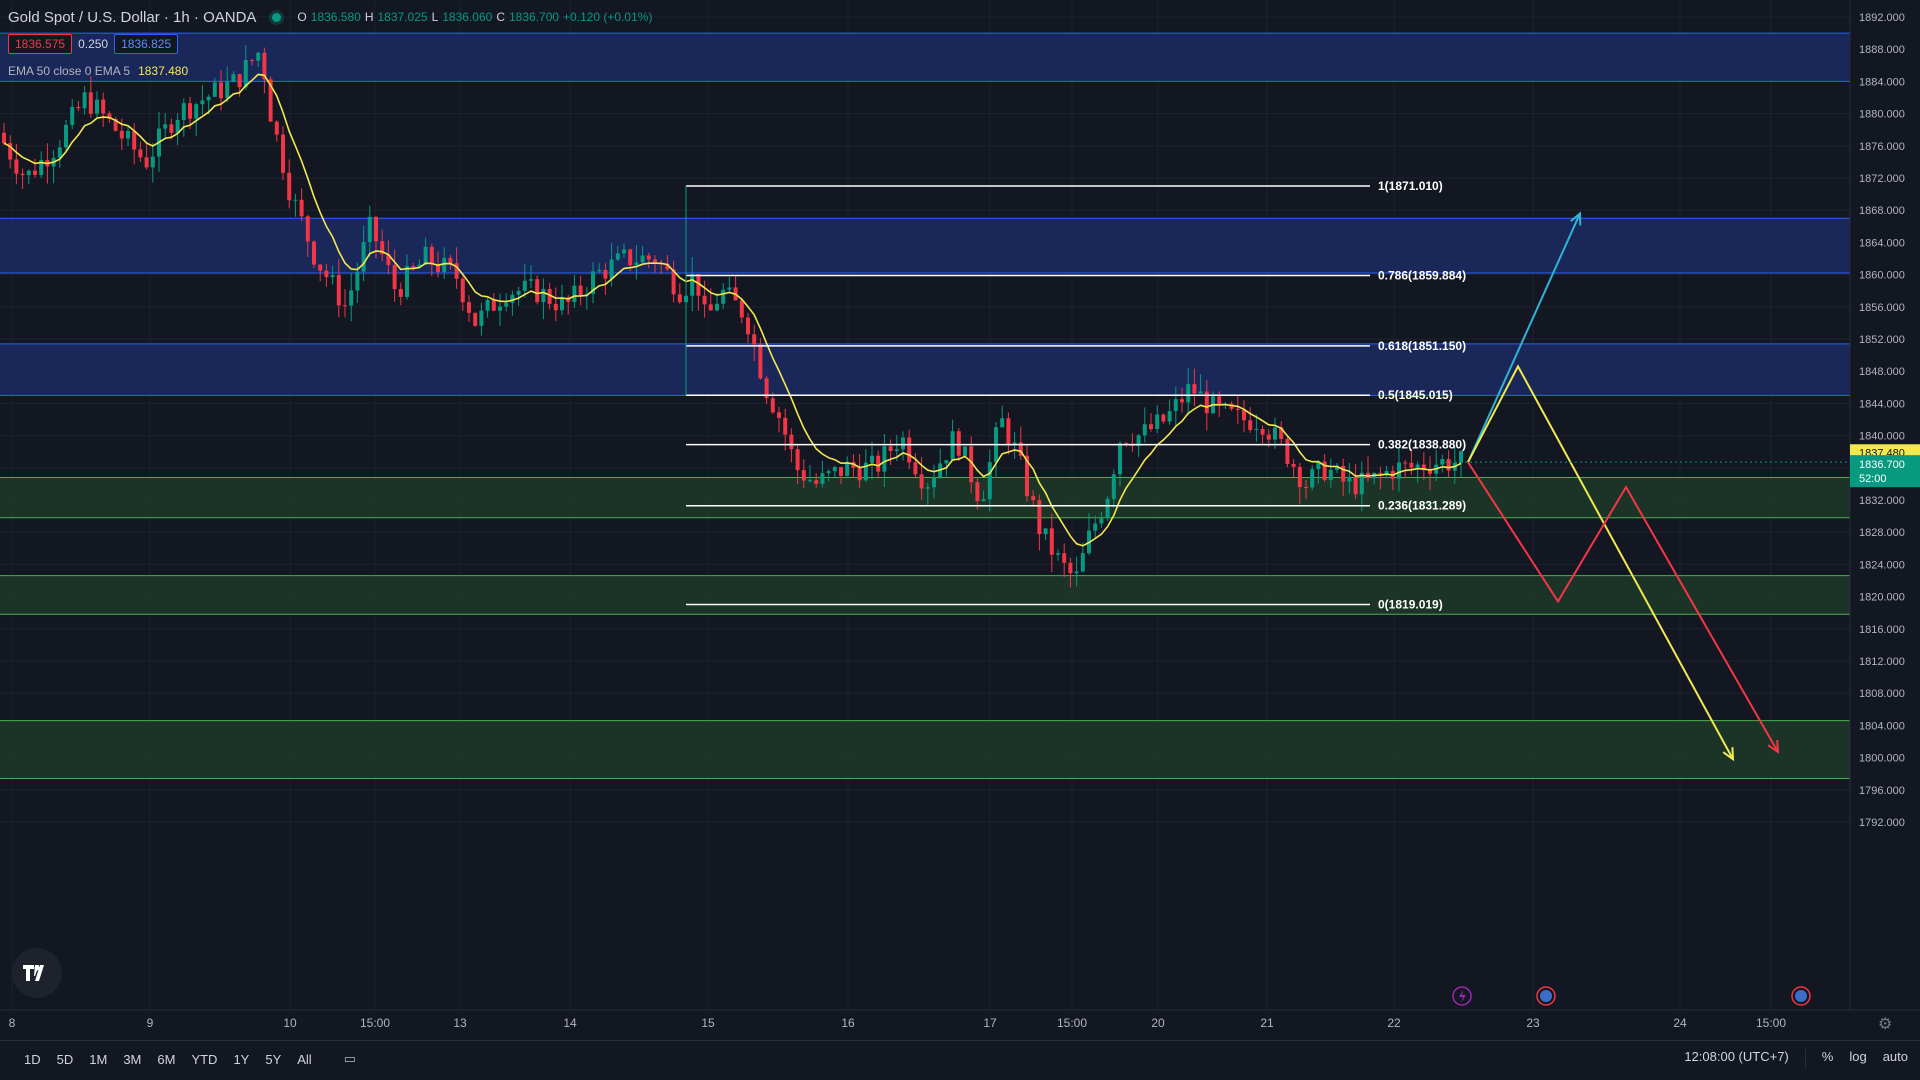 This screenshot has height=1080, width=1920. Describe the element at coordinates (304, 1059) in the screenshot. I see `timeframe-all: All` at that location.